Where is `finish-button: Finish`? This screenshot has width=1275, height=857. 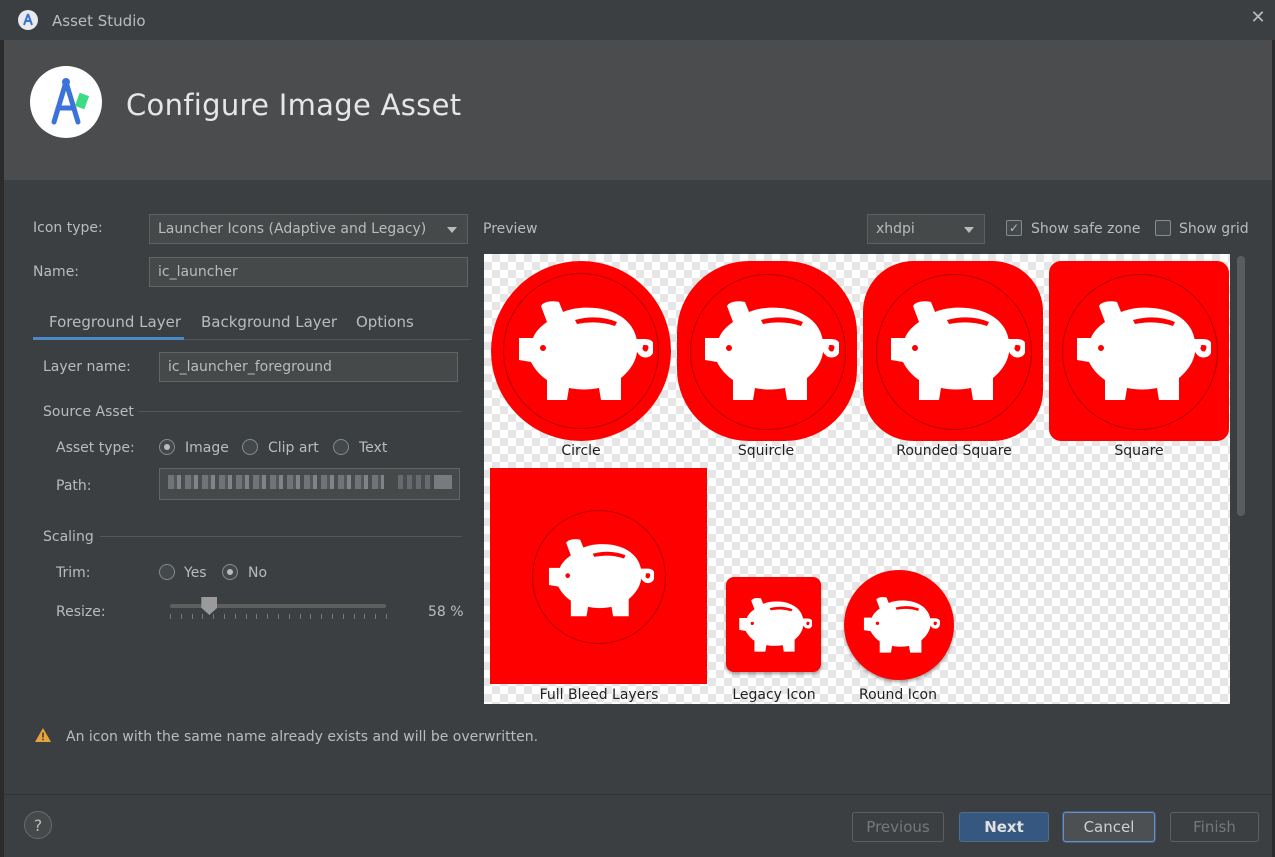 finish-button: Finish is located at coordinates (1214, 827).